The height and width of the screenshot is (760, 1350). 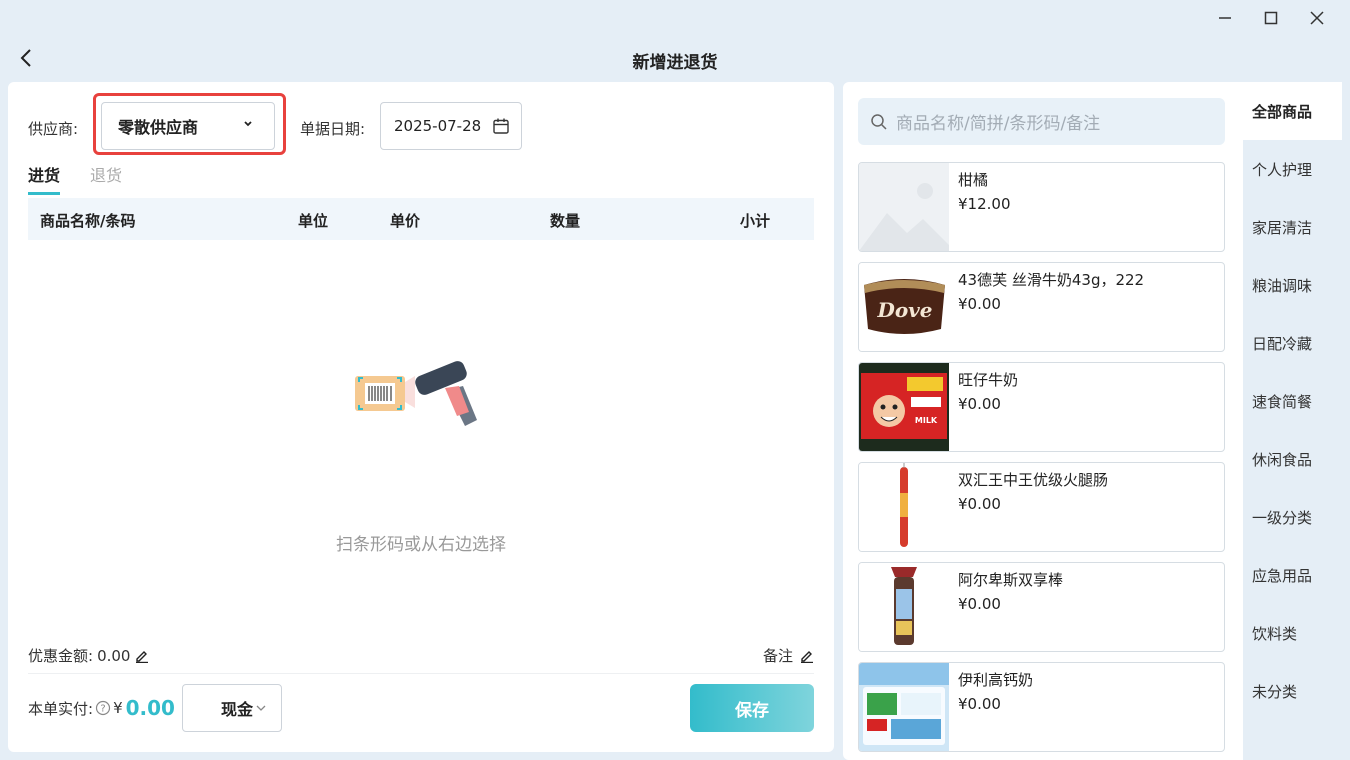 I want to click on category-grain-oil: 粮油调味, so click(x=1292, y=285).